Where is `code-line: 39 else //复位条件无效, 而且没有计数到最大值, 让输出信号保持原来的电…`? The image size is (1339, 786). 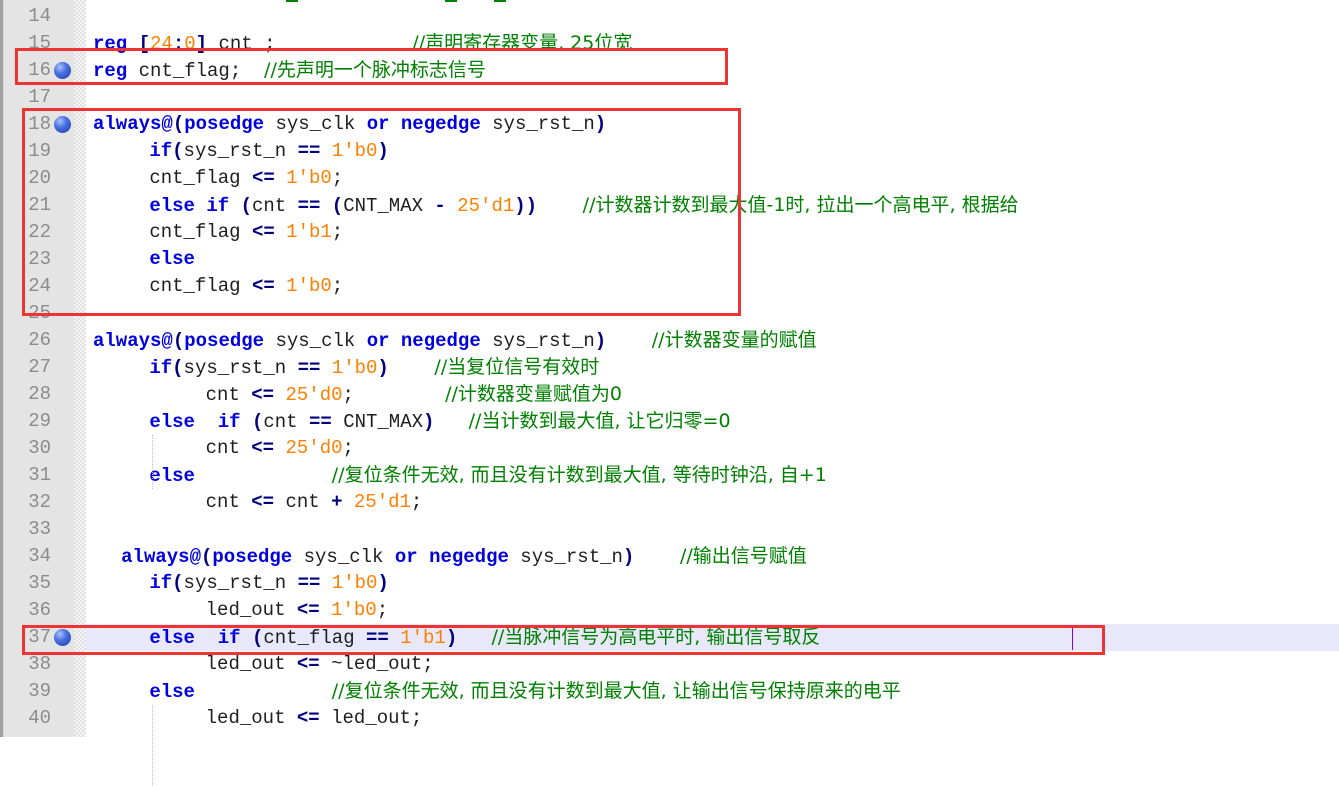
code-line: 39 else //复位条件无效, 而且没有计数到最大值, 让输出信号保持原来的电… is located at coordinates (669, 691).